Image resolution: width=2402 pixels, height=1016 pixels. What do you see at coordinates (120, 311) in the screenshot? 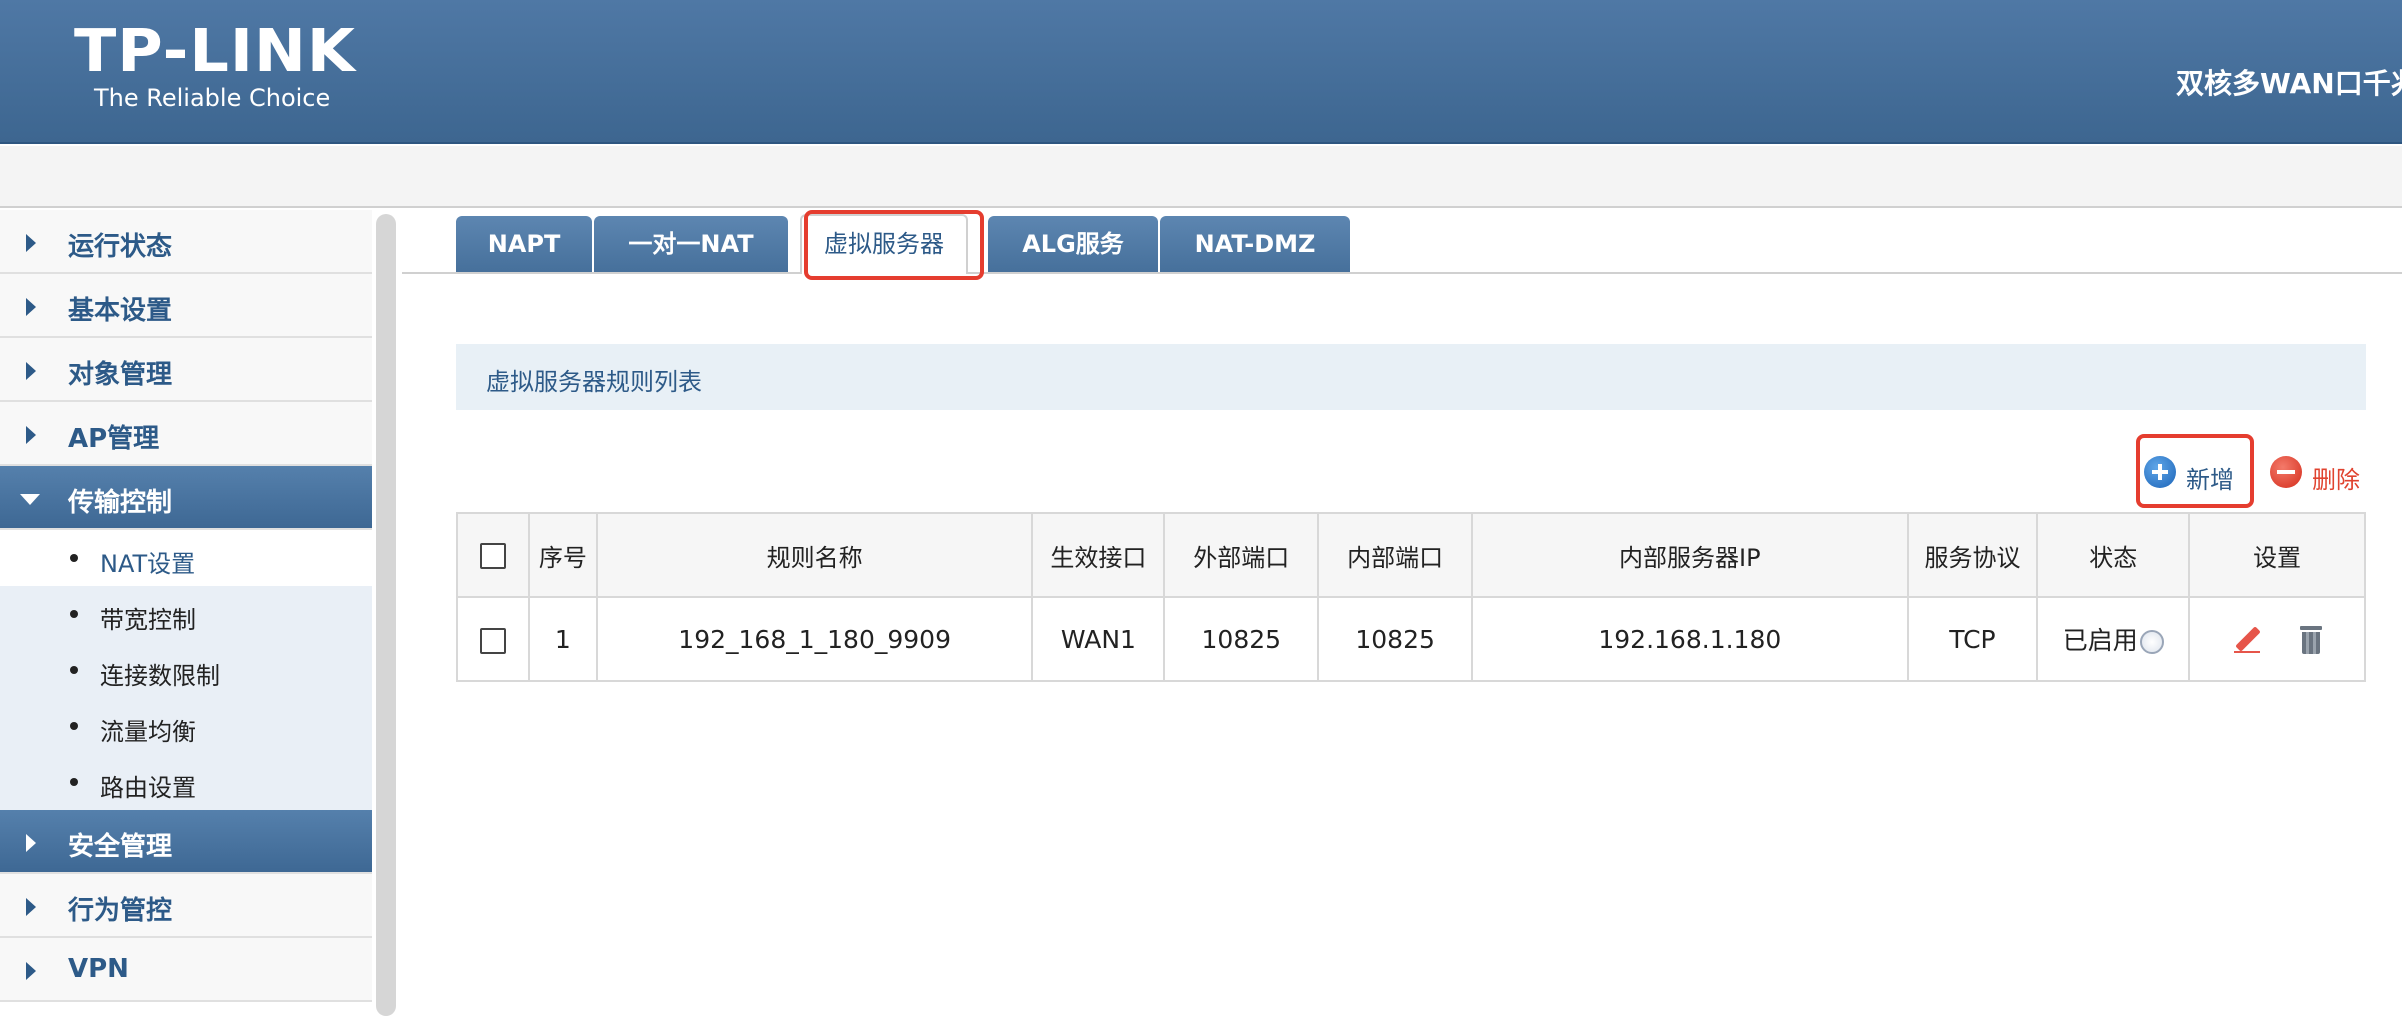
I see `sidebar-item-label: 基本设置` at bounding box center [120, 311].